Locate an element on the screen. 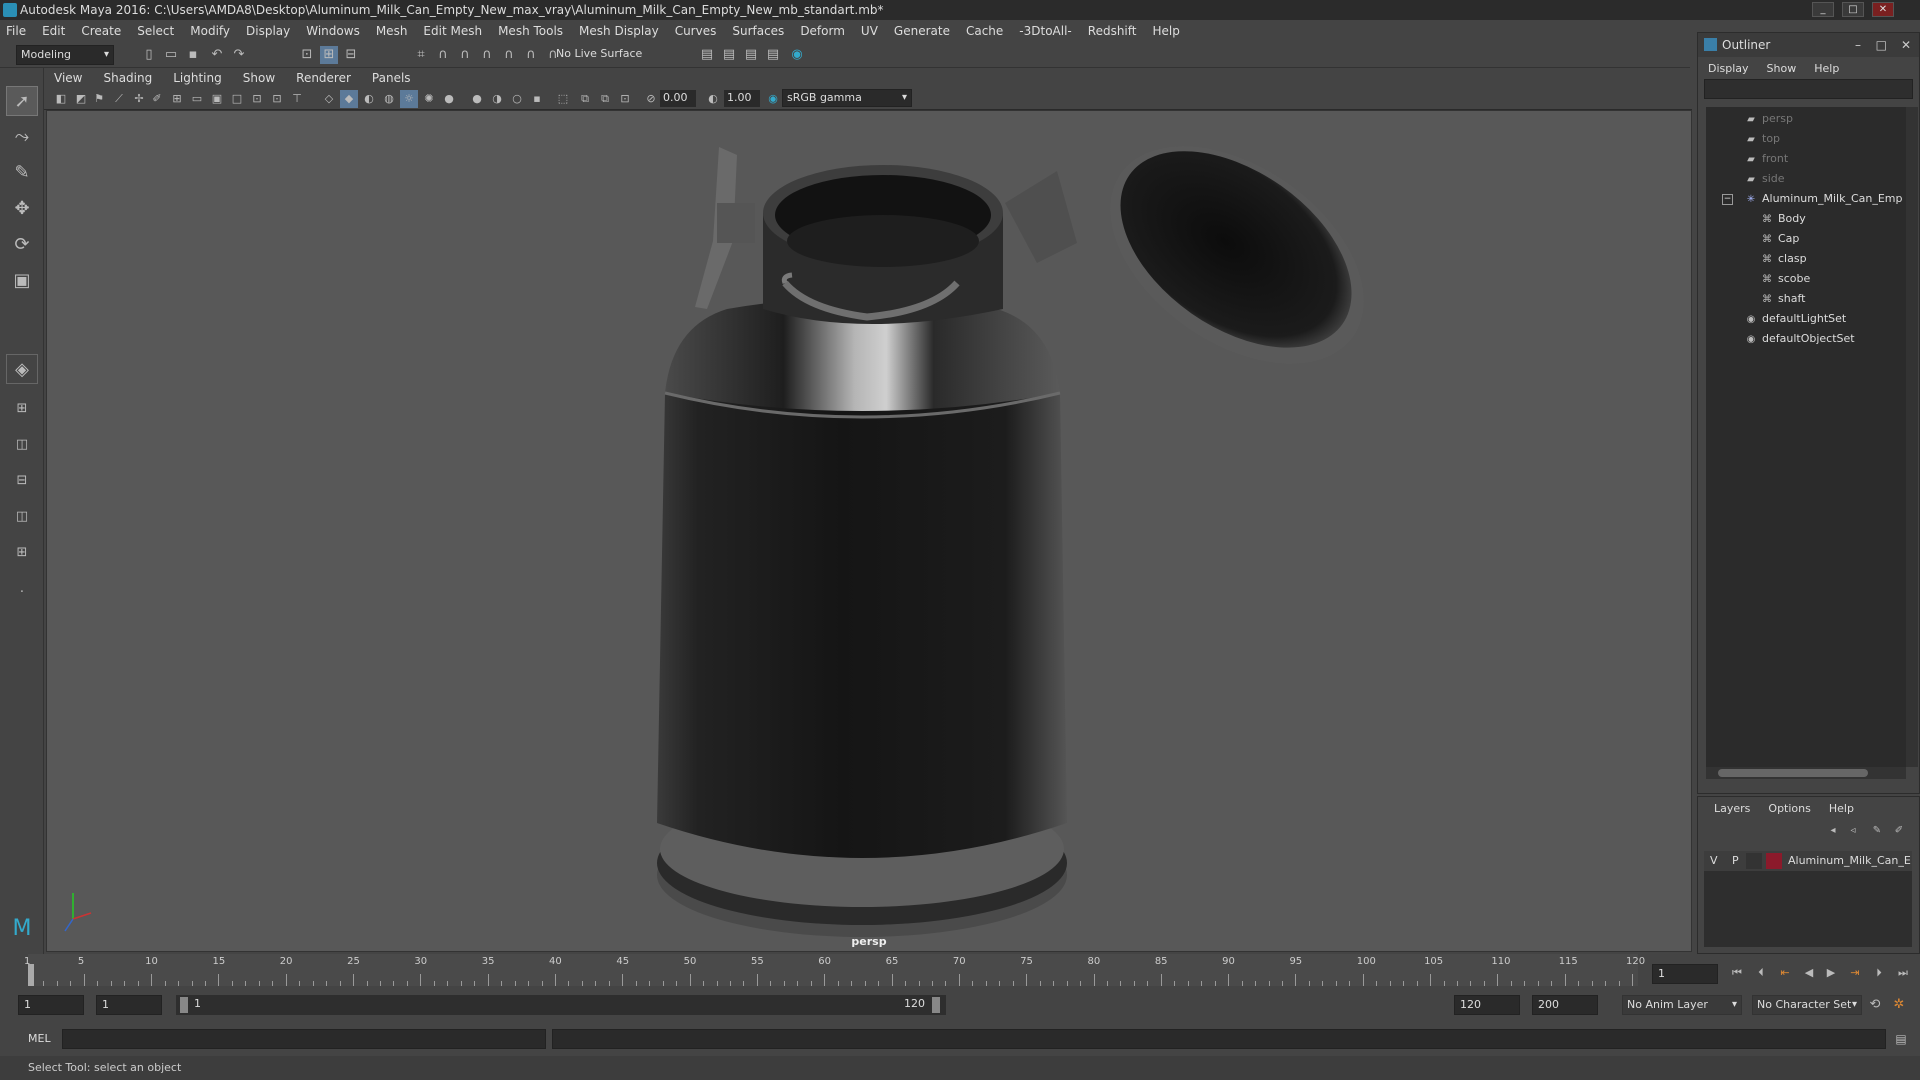  outliner-item-persp: ▰ persp is located at coordinates (1806, 119).